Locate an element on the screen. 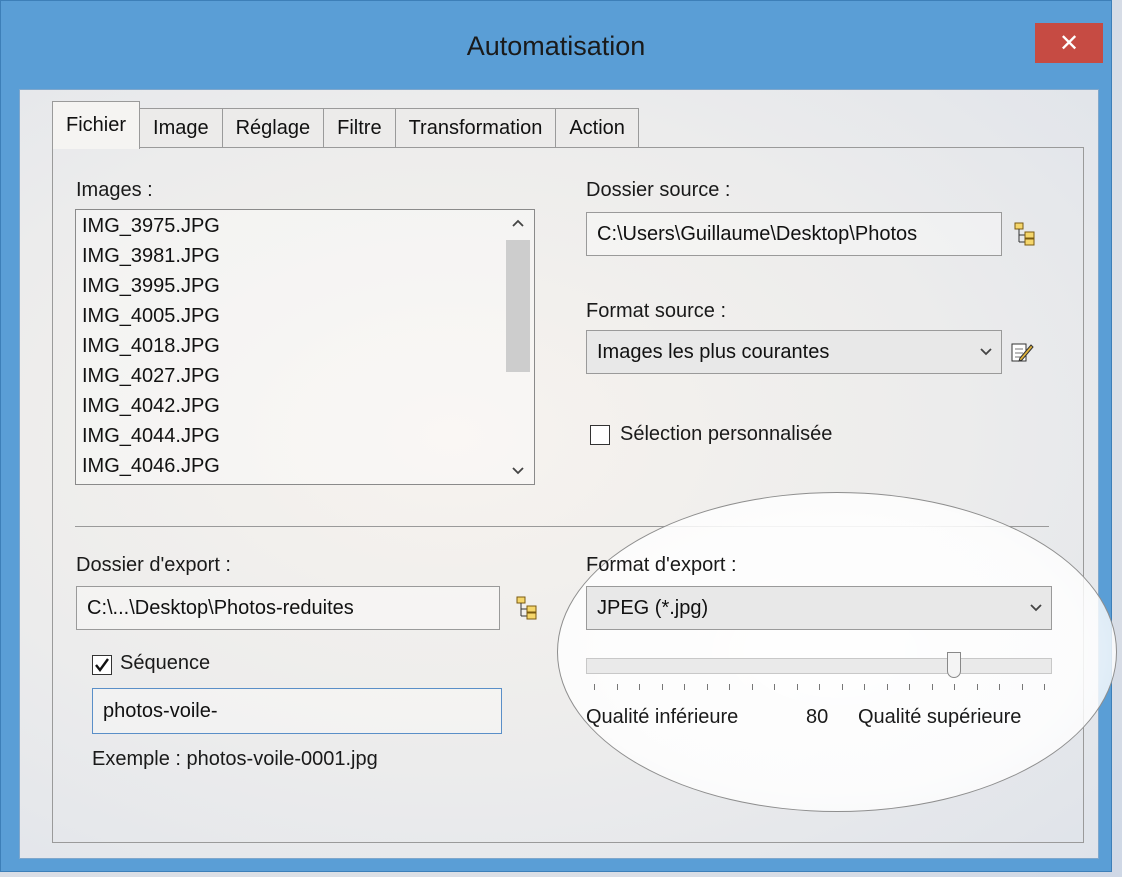 The width and height of the screenshot is (1122, 877). list-item: IMG_3975.JPG is located at coordinates (151, 226).